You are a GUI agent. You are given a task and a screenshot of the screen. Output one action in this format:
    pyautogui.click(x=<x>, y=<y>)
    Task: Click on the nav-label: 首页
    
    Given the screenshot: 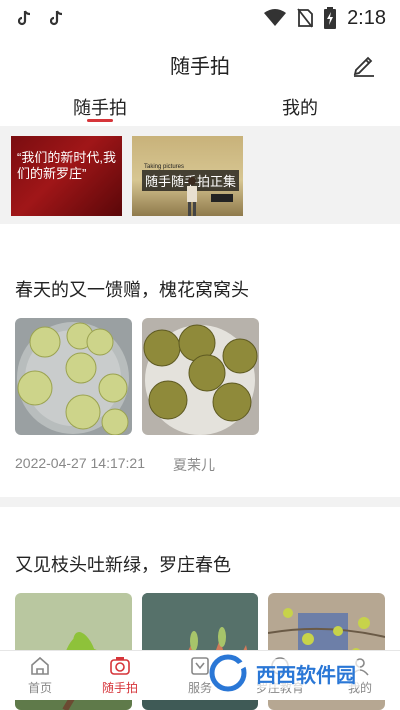 What is the action you would take?
    pyautogui.click(x=39, y=688)
    